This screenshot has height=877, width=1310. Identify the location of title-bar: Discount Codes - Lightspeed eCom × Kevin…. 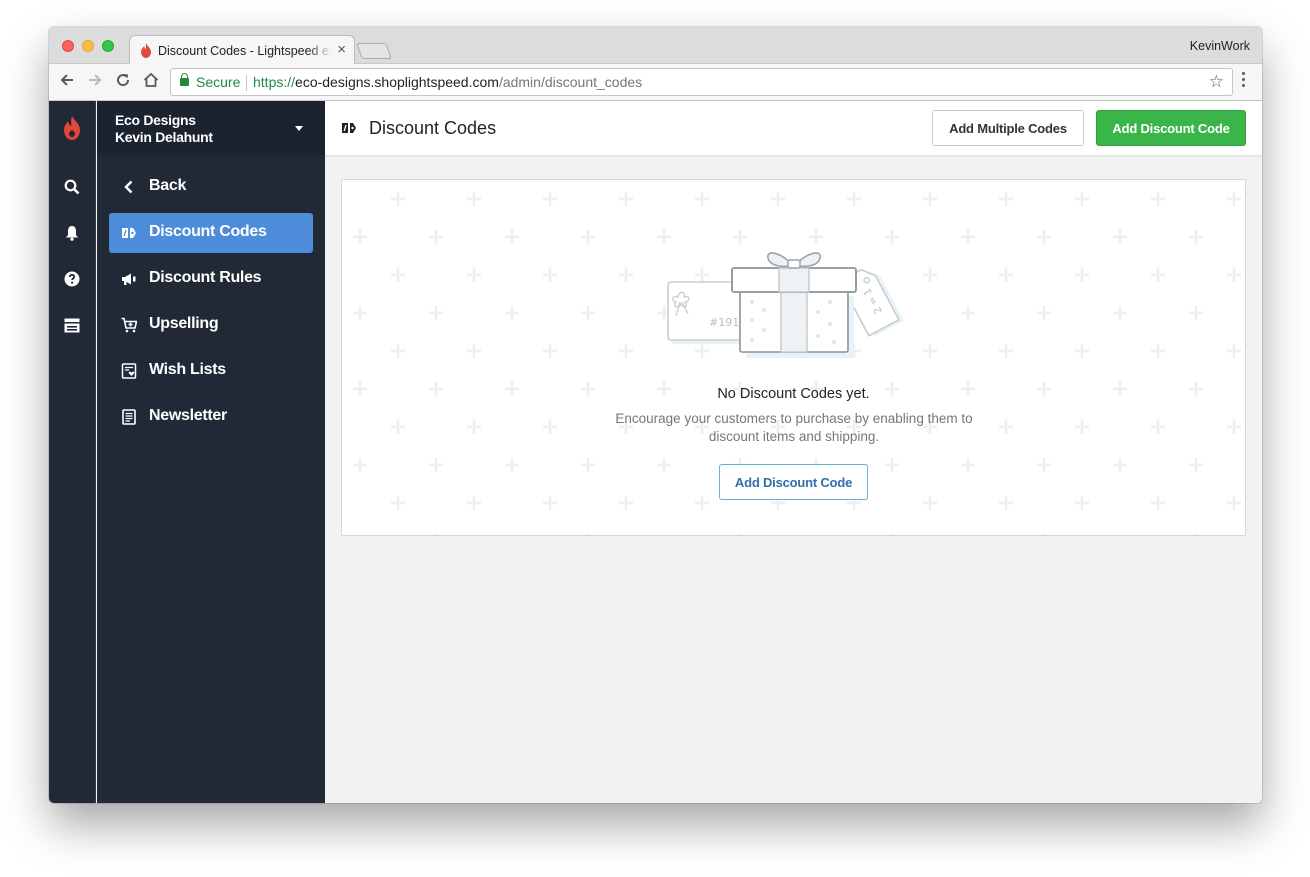
(655, 46).